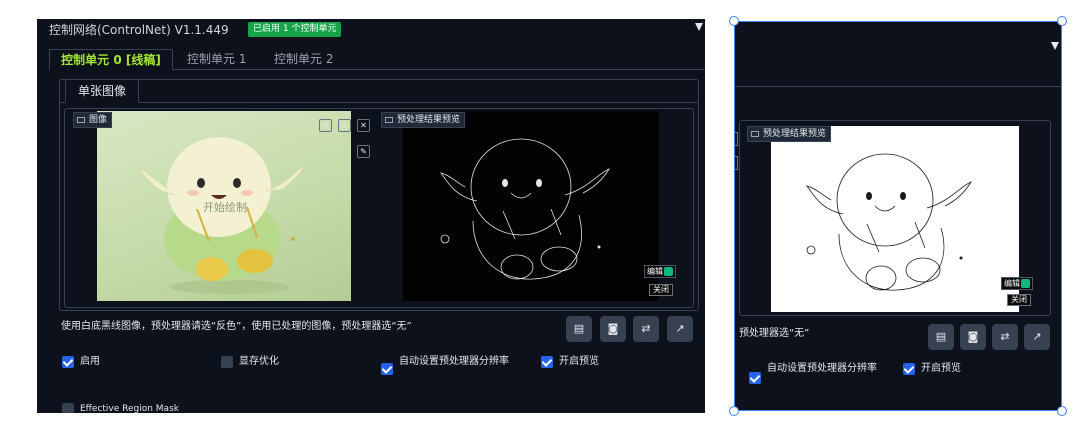  Describe the element at coordinates (898, 86) in the screenshot. I see `divider` at that location.